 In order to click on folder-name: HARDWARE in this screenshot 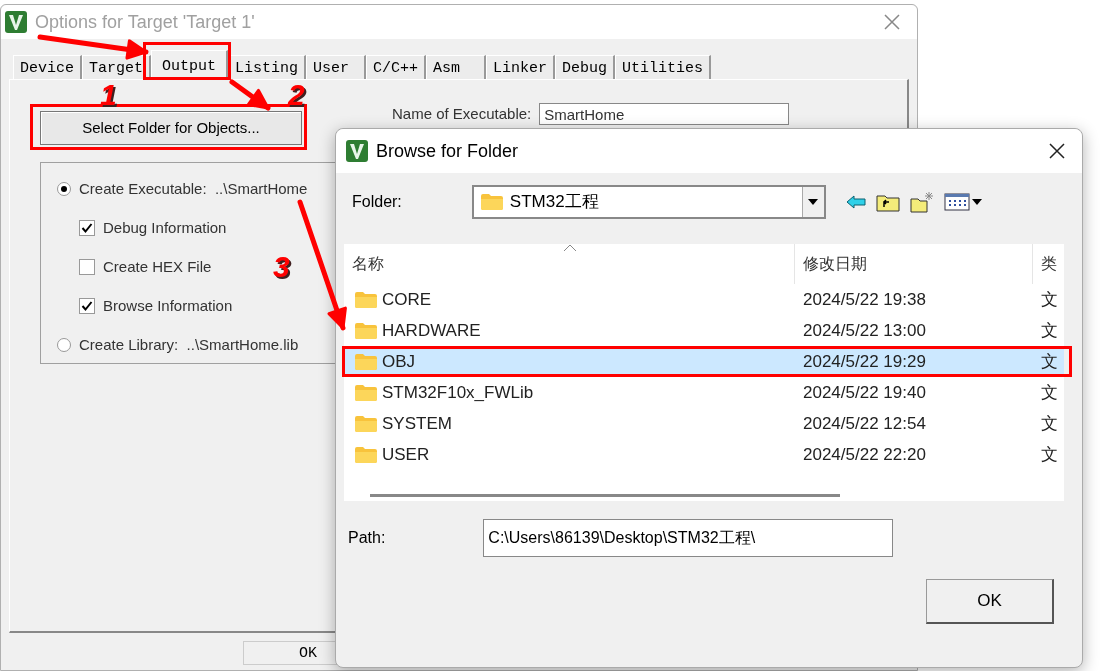, I will do `click(431, 330)`.